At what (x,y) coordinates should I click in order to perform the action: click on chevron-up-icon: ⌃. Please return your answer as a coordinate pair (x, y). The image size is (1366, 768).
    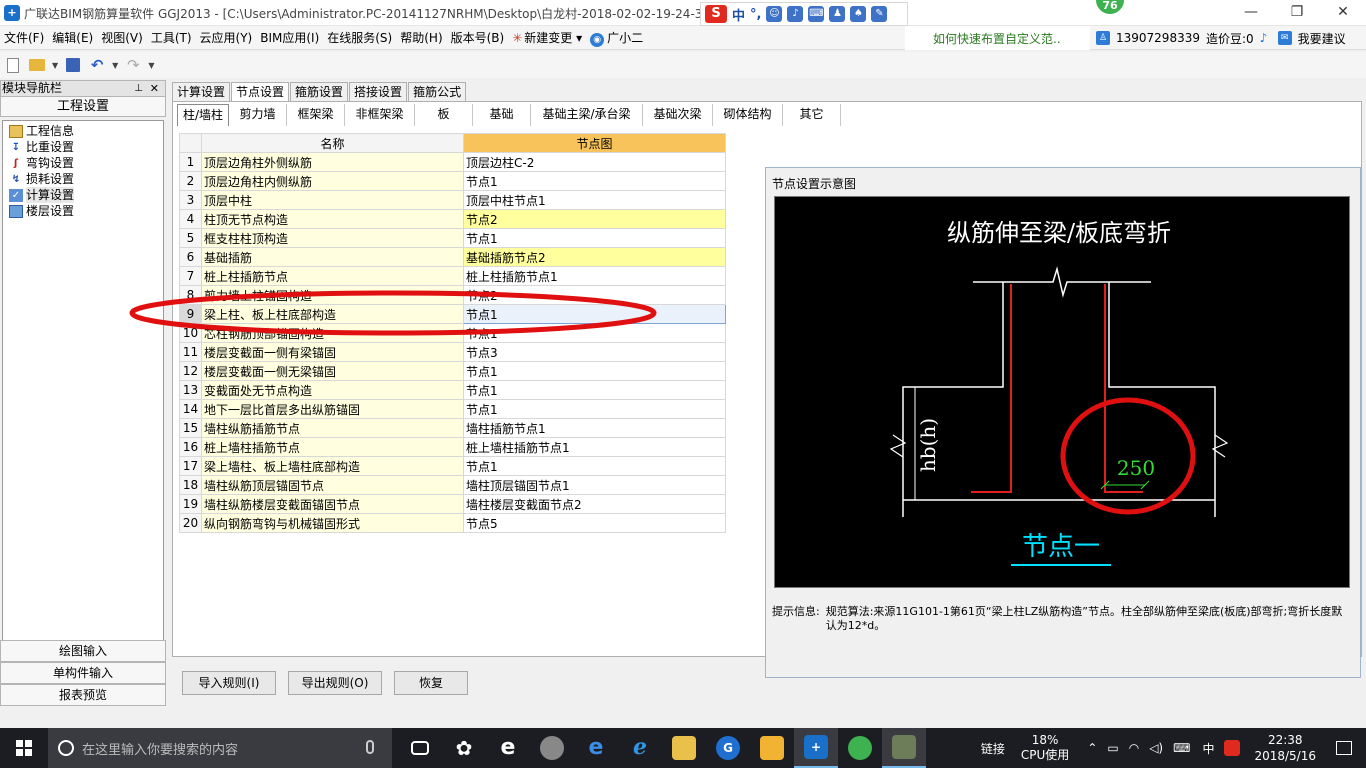
    Looking at the image, I should click on (1092, 748).